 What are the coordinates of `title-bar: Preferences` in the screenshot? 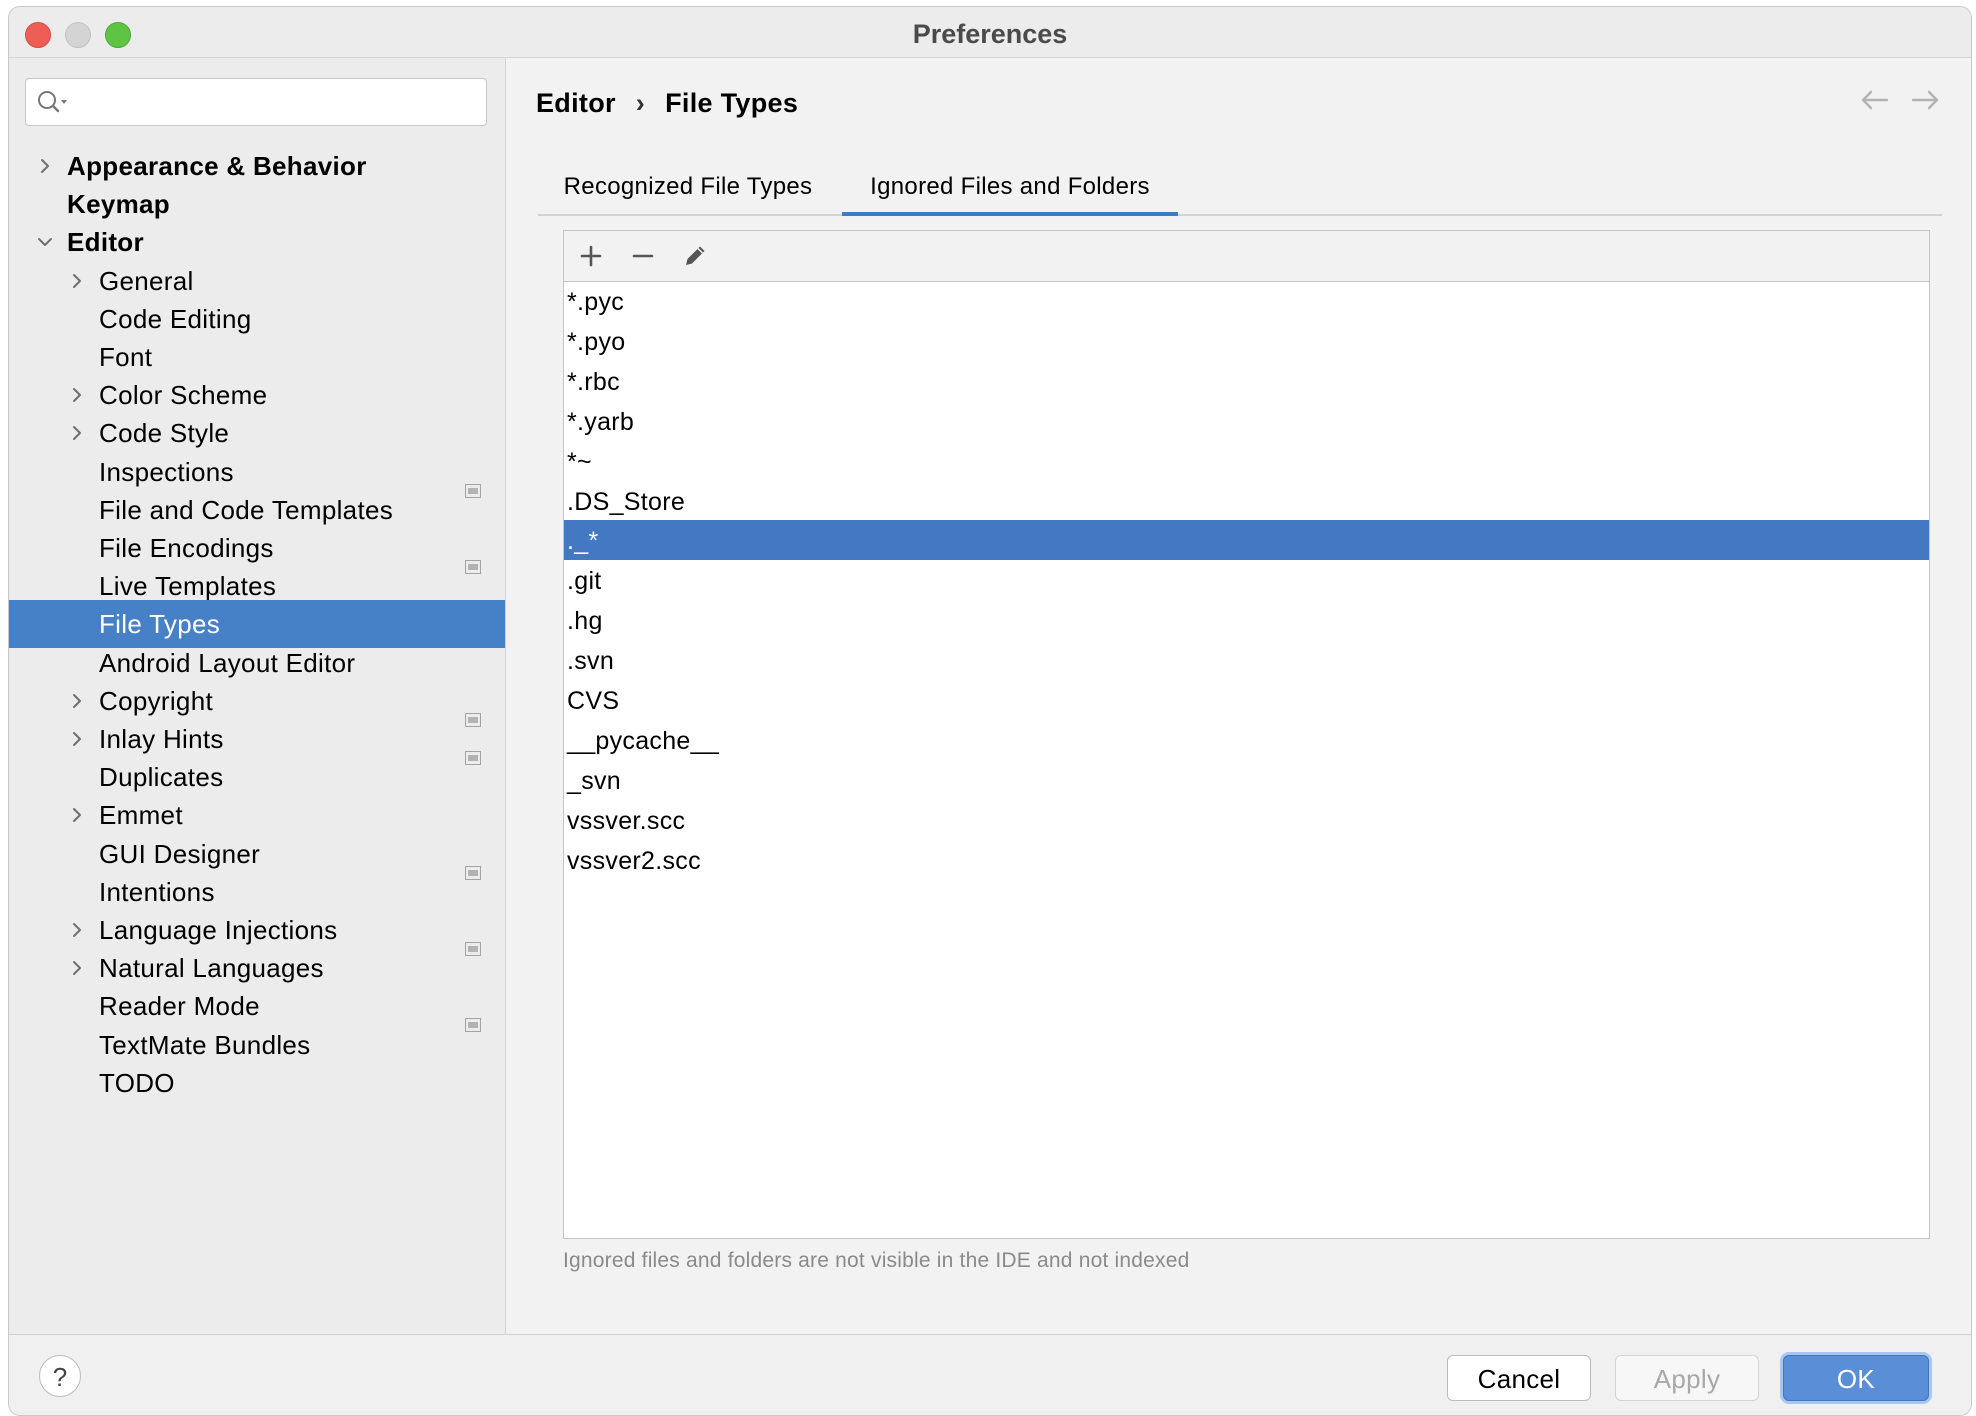 It's located at (990, 32).